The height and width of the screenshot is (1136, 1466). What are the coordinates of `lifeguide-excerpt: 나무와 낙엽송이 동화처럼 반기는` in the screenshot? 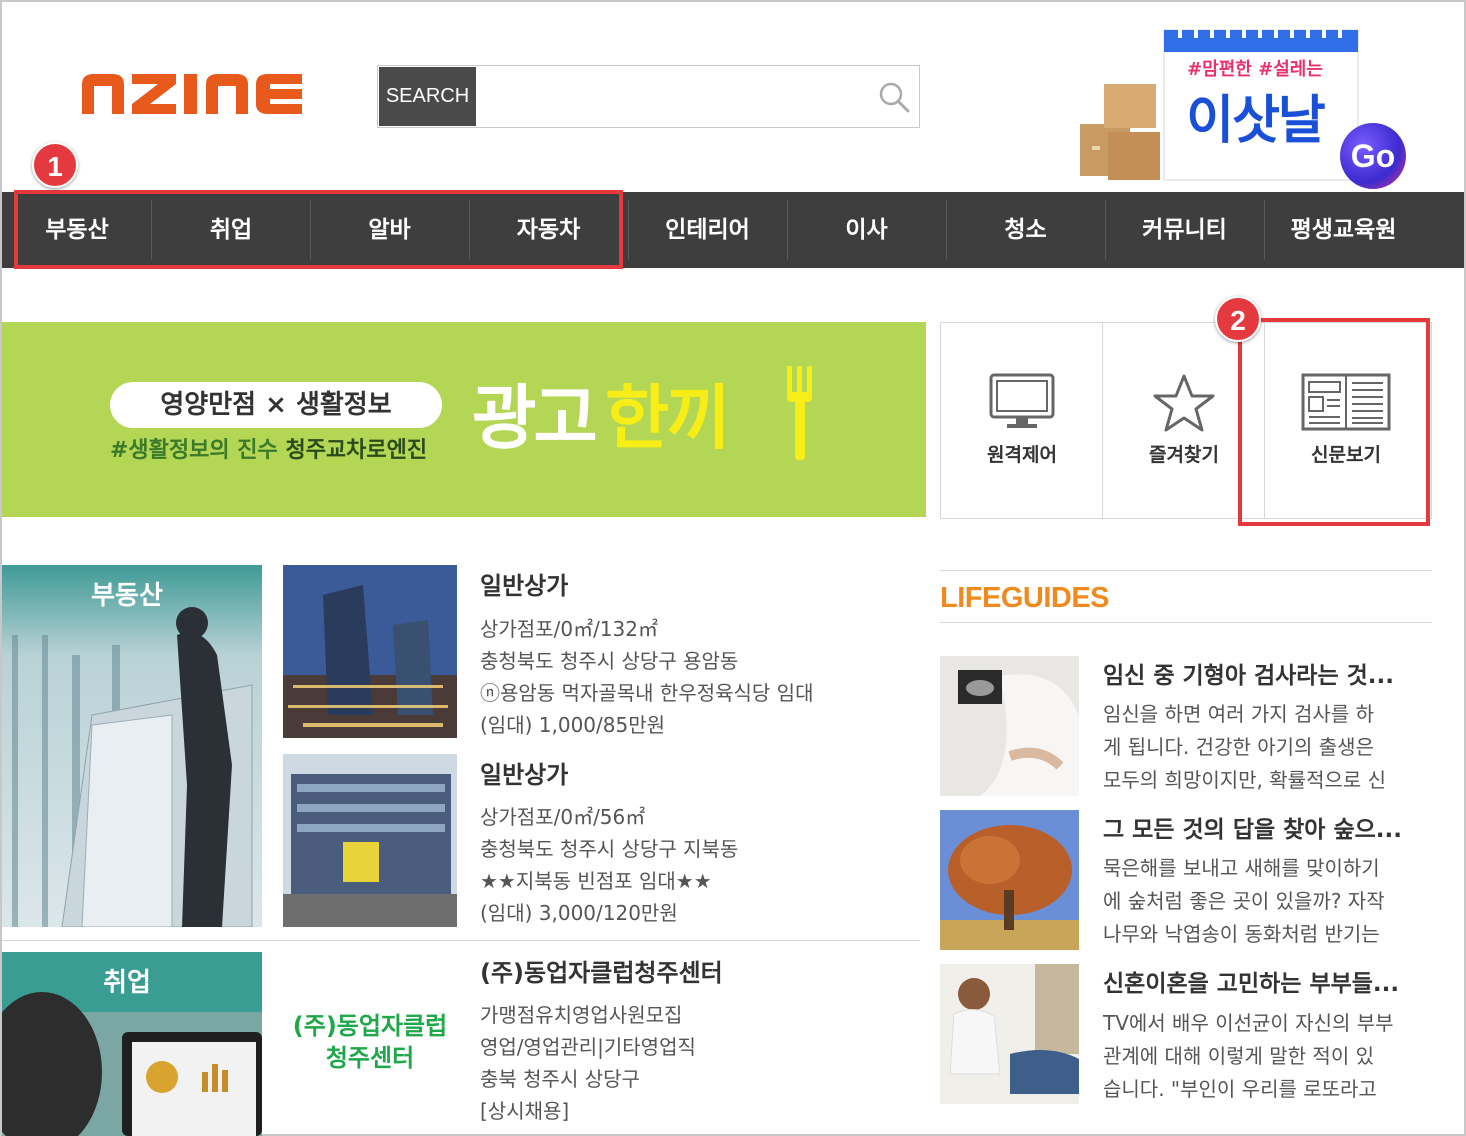 It's located at (1241, 934).